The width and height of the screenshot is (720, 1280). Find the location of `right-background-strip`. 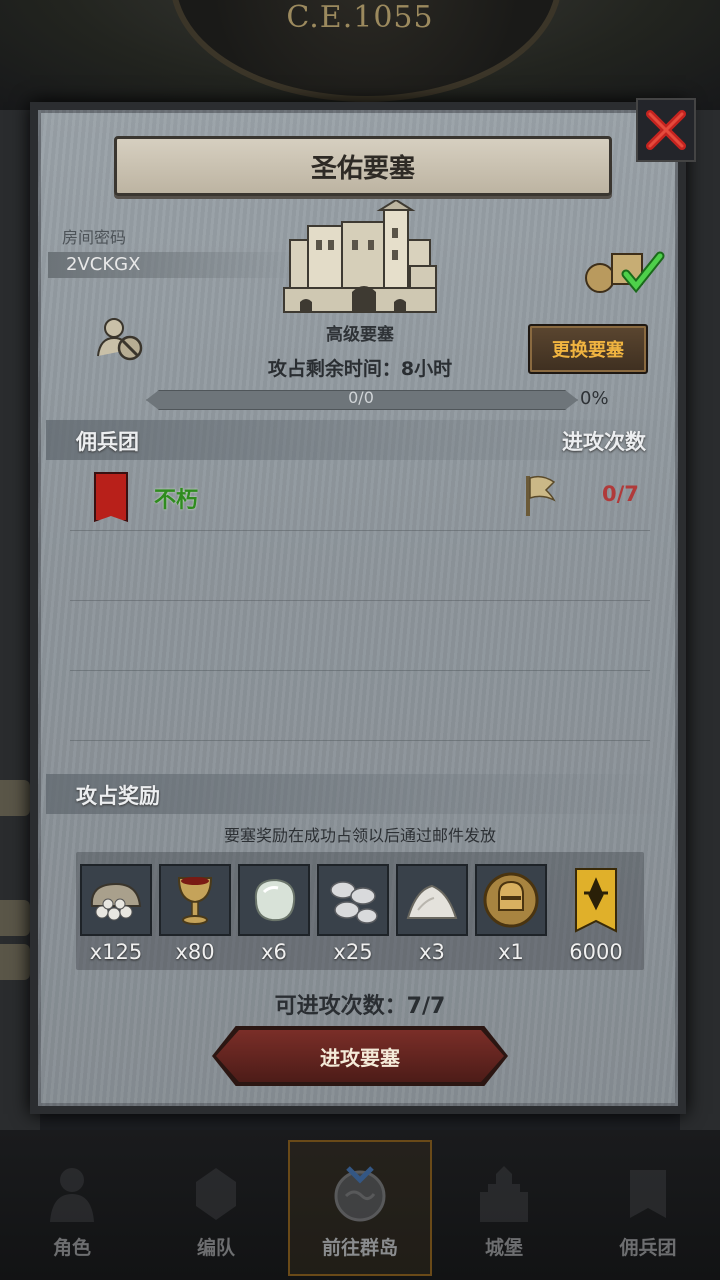

right-background-strip is located at coordinates (700, 620).